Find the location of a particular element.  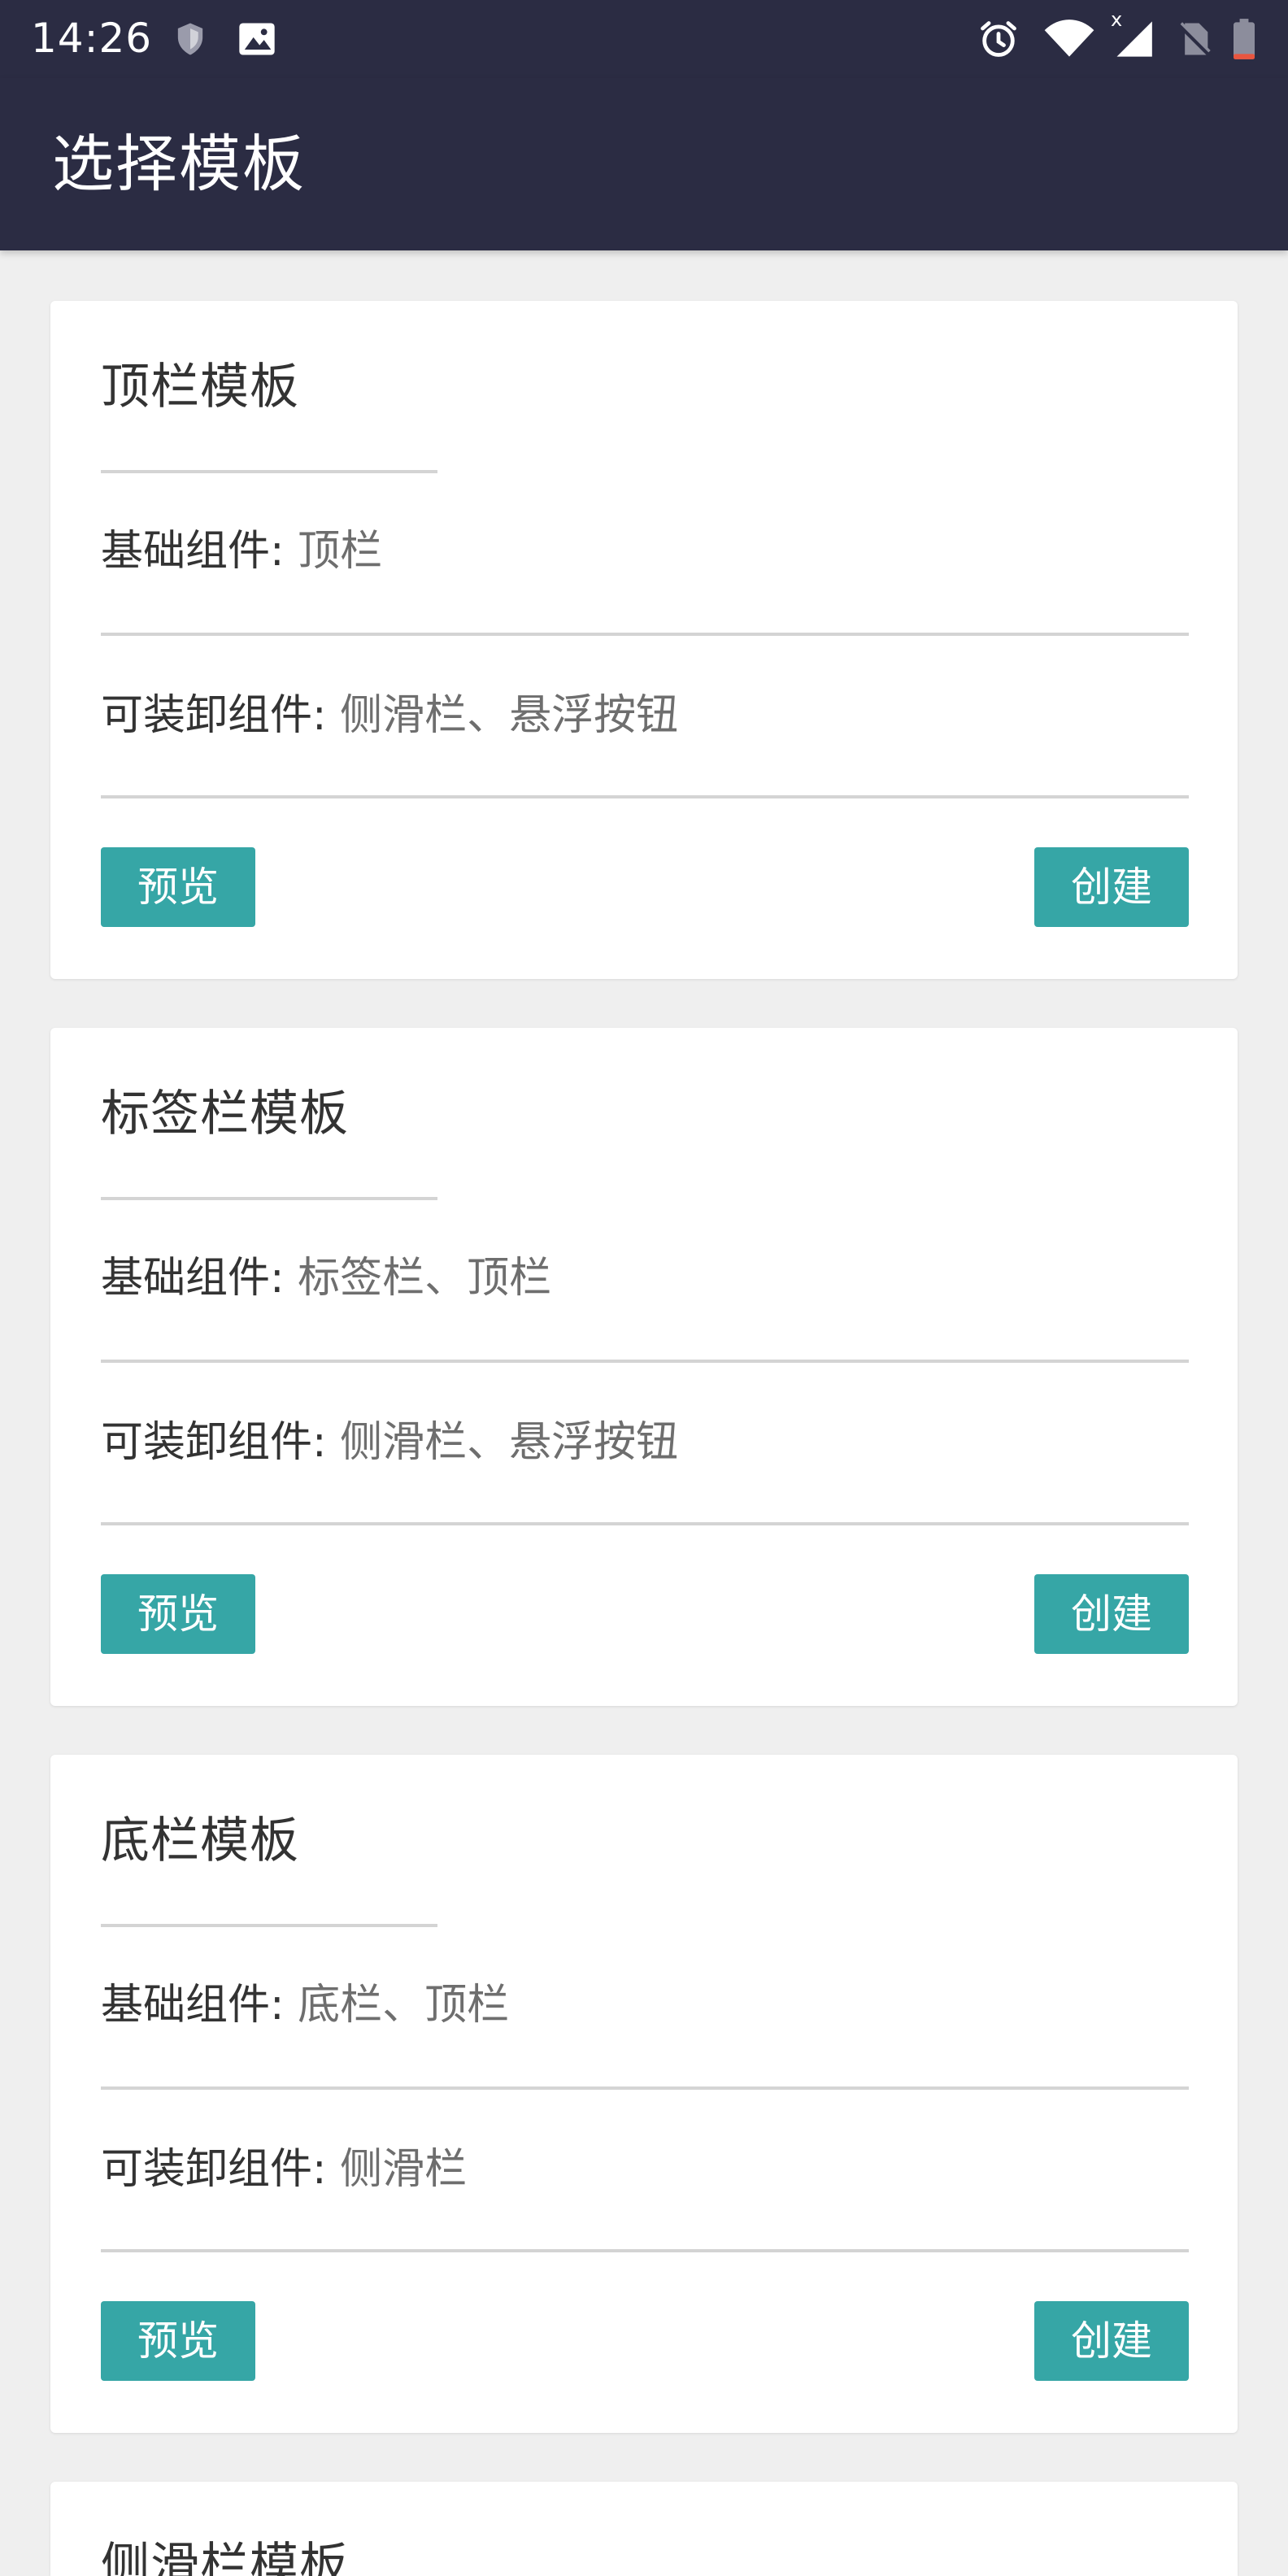

base-components-row: 基础组件: 底栏、顶栏 is located at coordinates (305, 2006).